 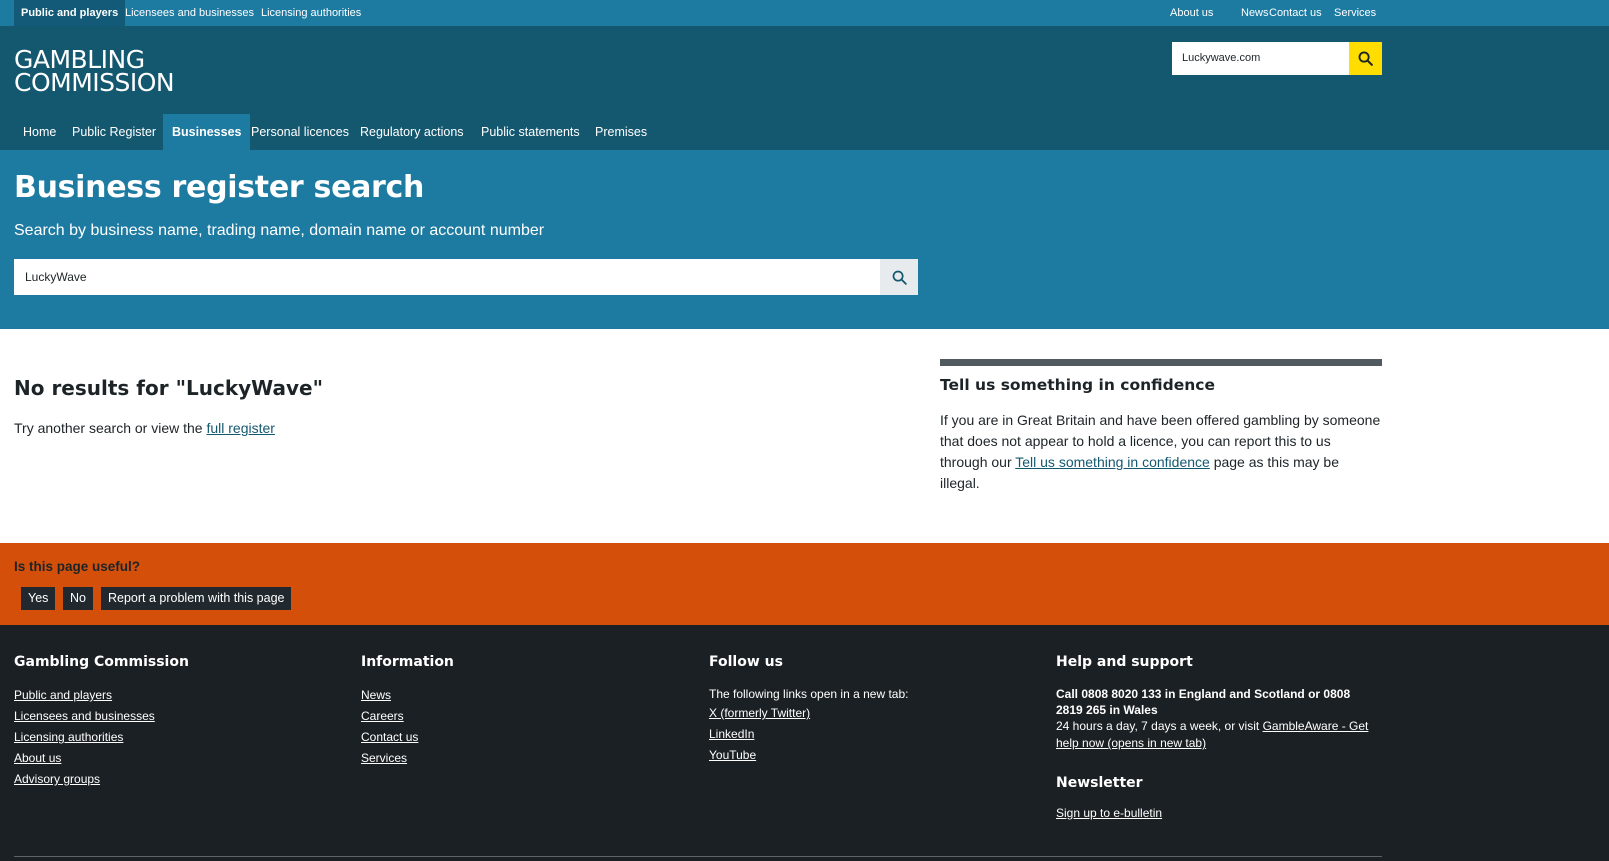 What do you see at coordinates (731, 734) in the screenshot?
I see `footer-link-linkedin: LinkedIn` at bounding box center [731, 734].